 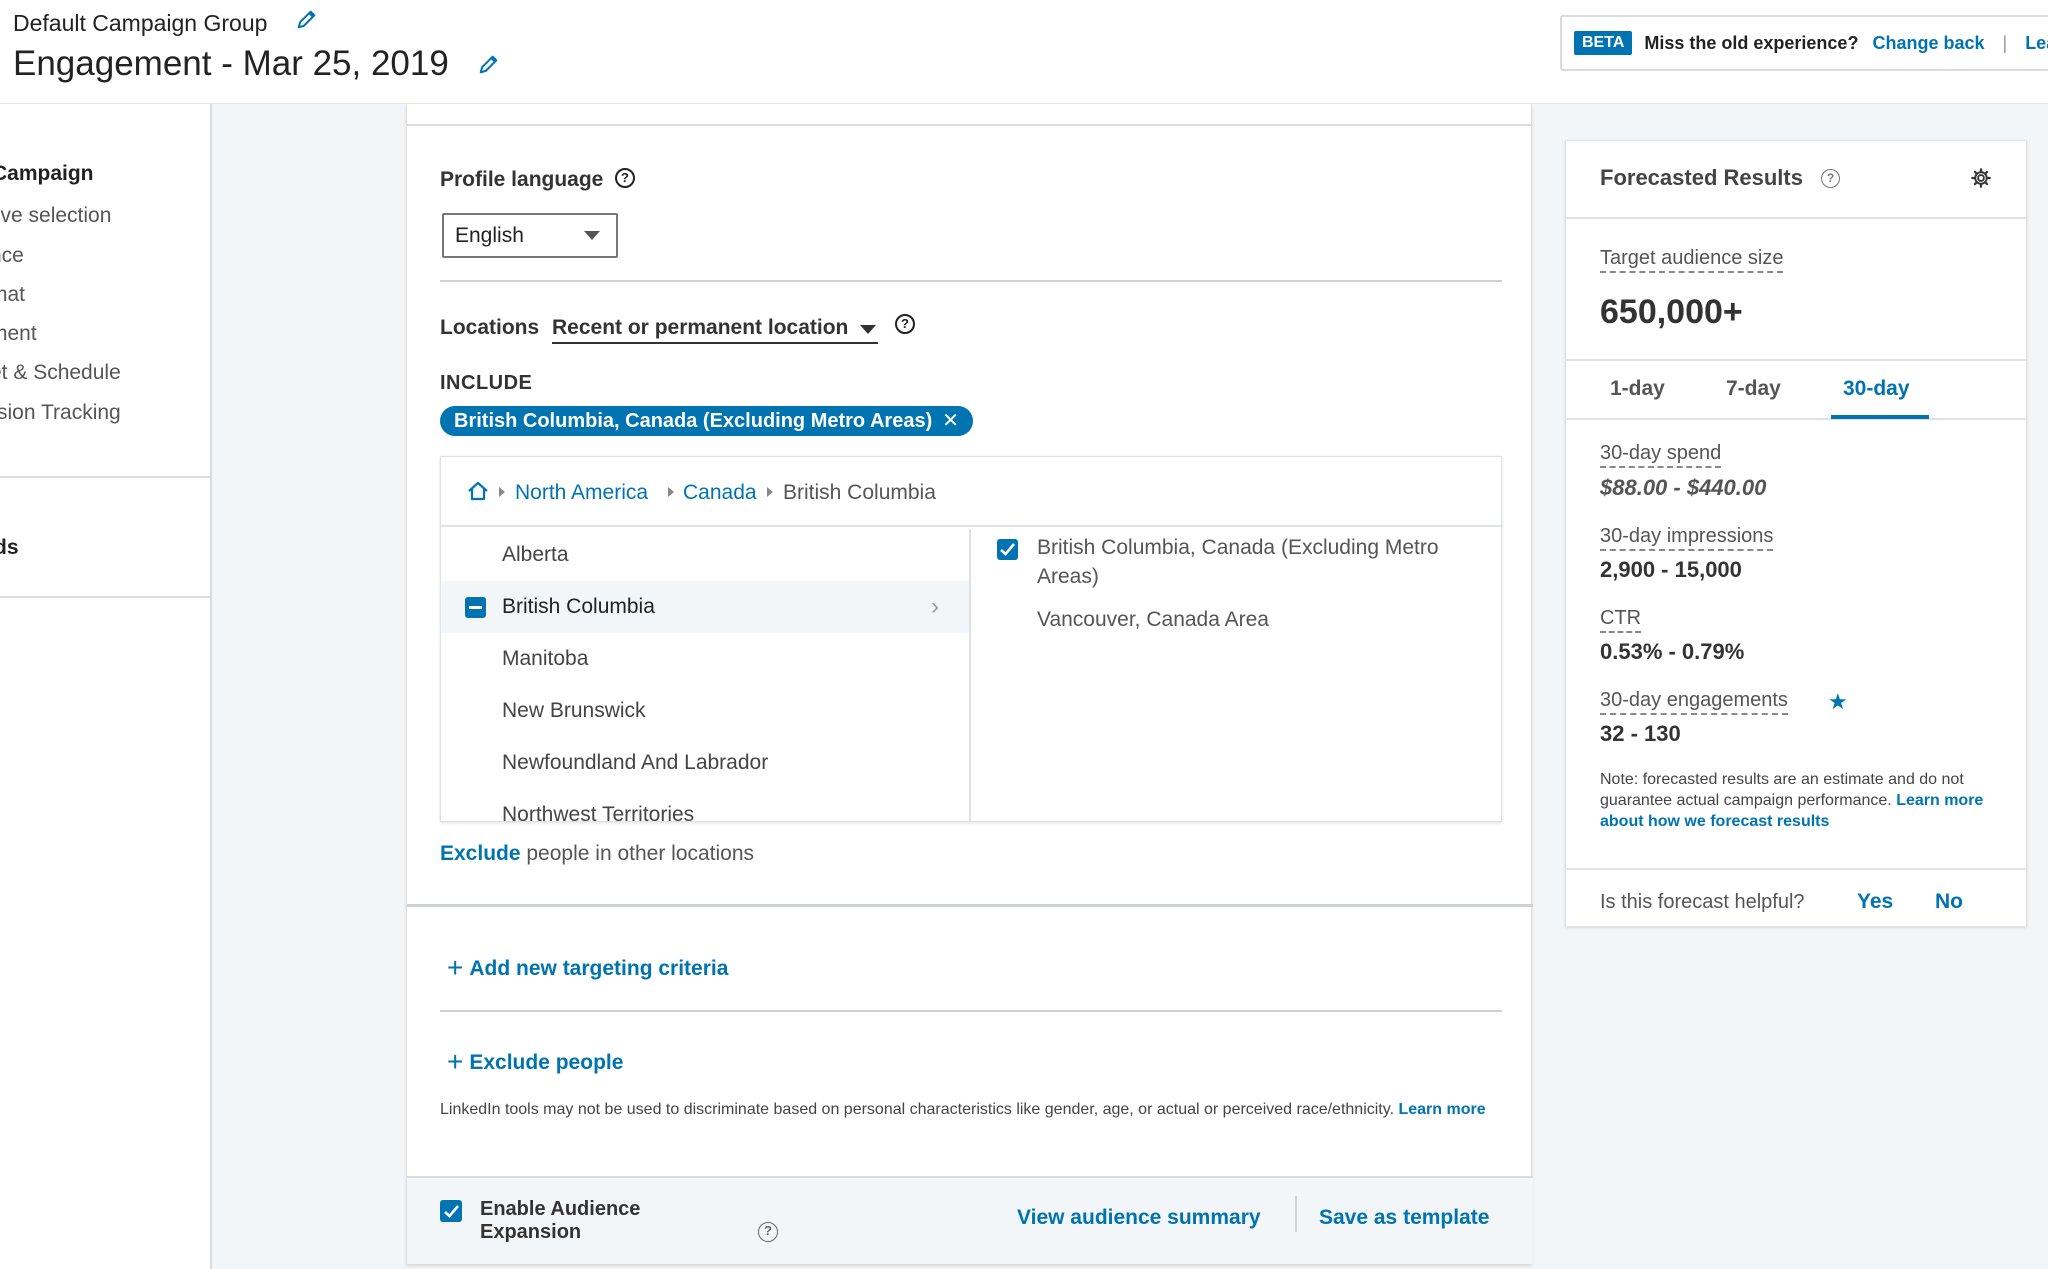 I want to click on exclude-locations-line: Exclude people in other locations, so click(x=597, y=854).